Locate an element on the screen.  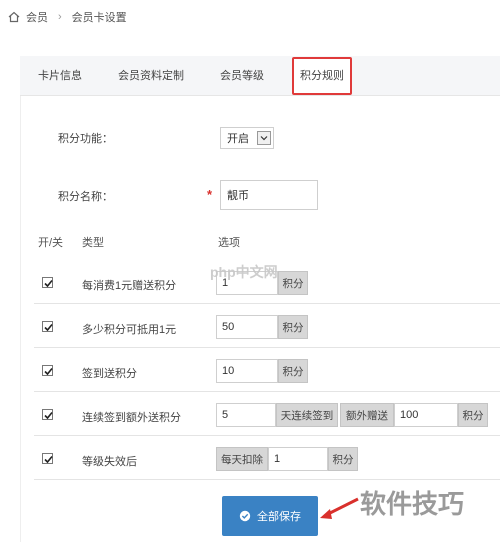
extra-bonus-addon: 额外赠送 is located at coordinates (367, 415).